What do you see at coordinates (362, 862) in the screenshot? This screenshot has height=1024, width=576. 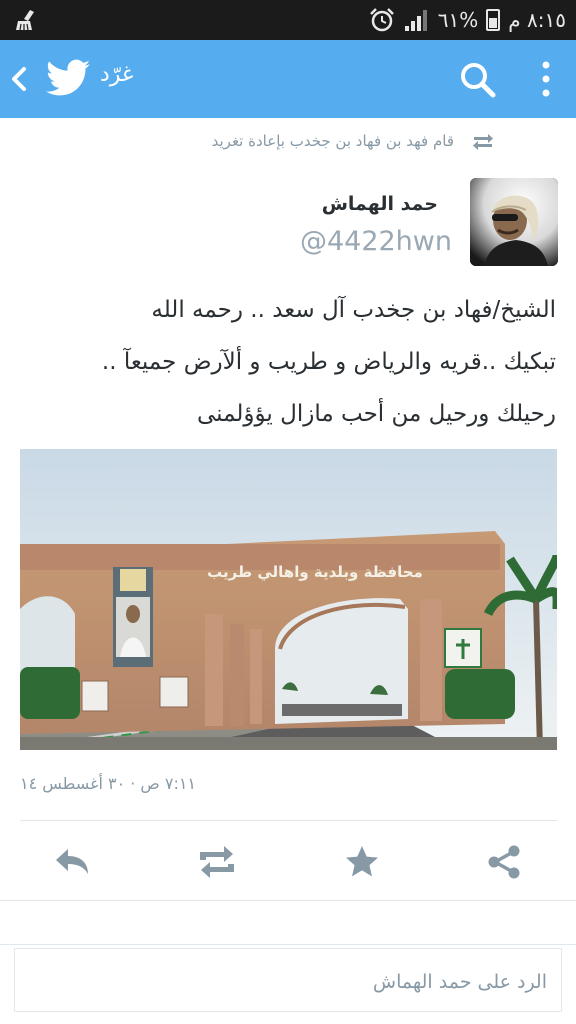 I see `star-icon` at bounding box center [362, 862].